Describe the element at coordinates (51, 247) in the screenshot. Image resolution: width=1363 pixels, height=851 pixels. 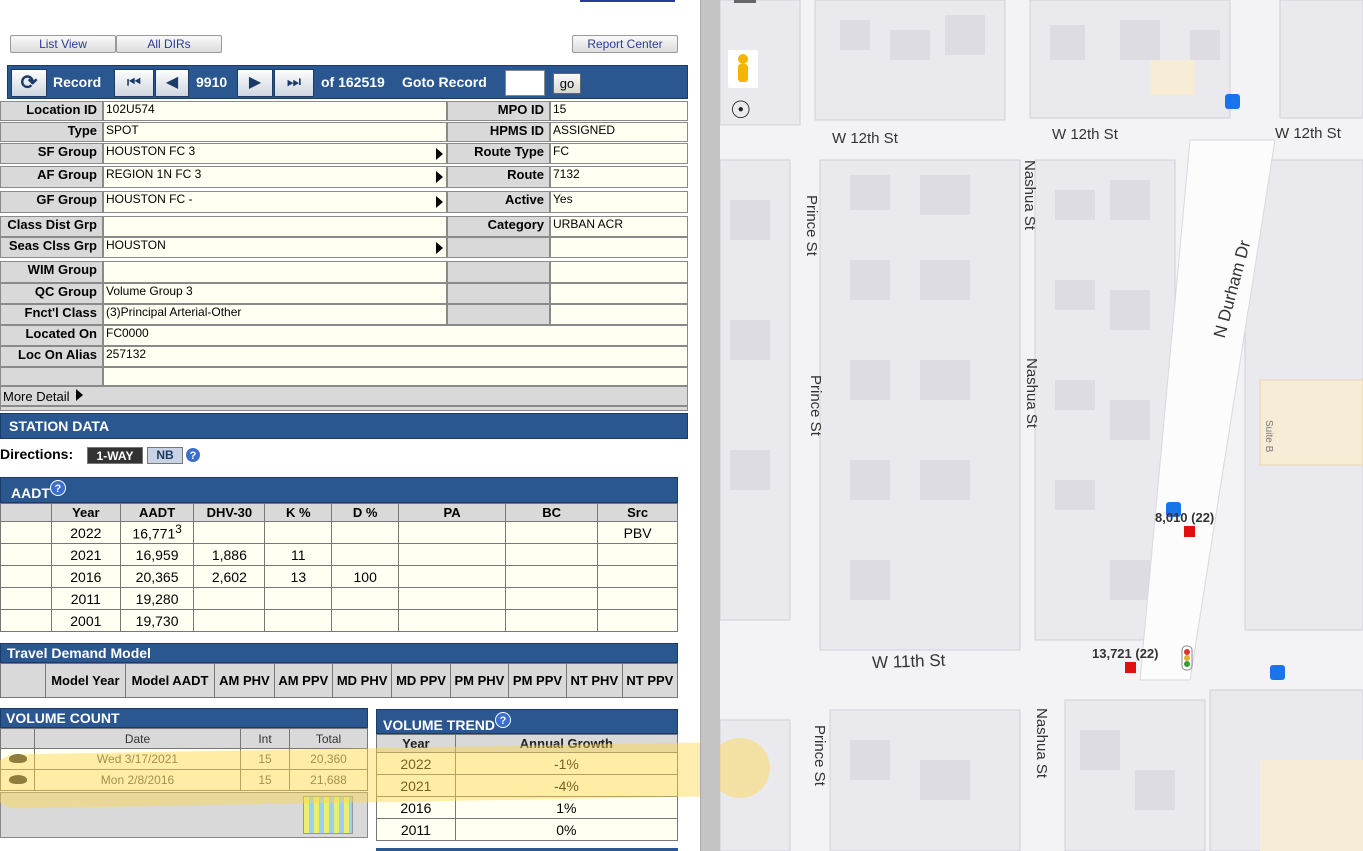
I see `seas-clss-grp-label: Seas Clss Grp` at that location.